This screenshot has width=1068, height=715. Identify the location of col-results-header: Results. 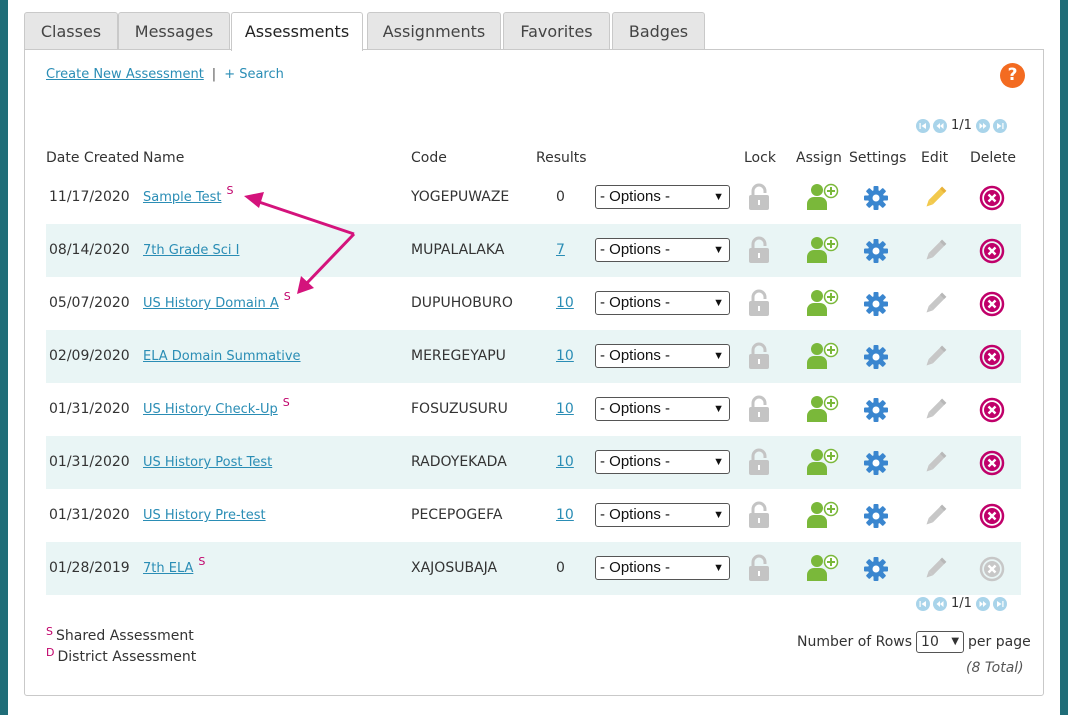
(561, 158).